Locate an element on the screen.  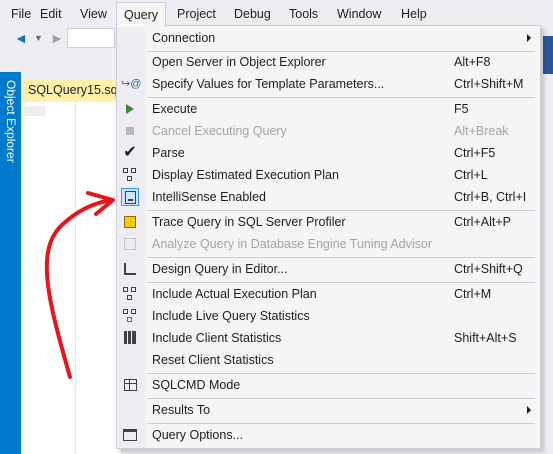
menu-item-design-query: Design Query in Editor... Ctrl+Shift+Q is located at coordinates (328, 269).